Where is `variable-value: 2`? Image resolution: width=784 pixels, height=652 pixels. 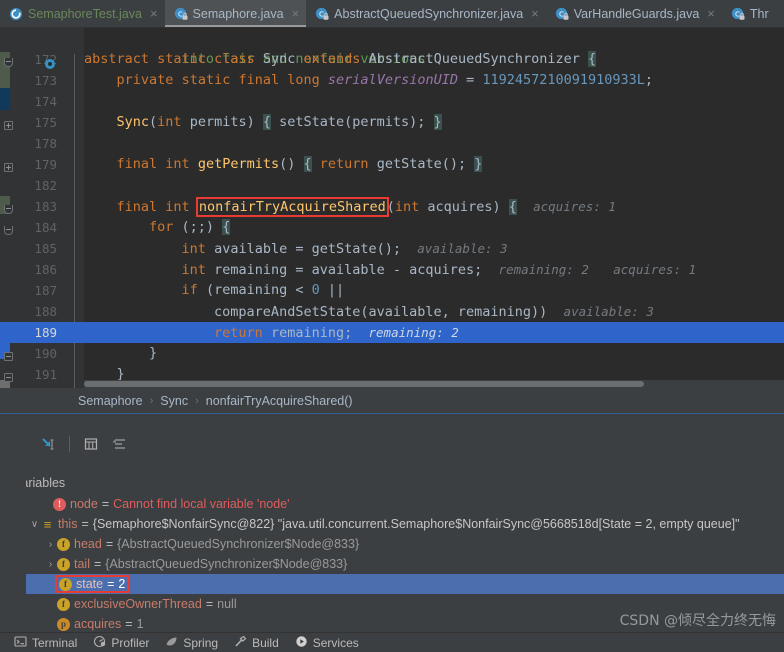
variable-value: 2 is located at coordinates (122, 584).